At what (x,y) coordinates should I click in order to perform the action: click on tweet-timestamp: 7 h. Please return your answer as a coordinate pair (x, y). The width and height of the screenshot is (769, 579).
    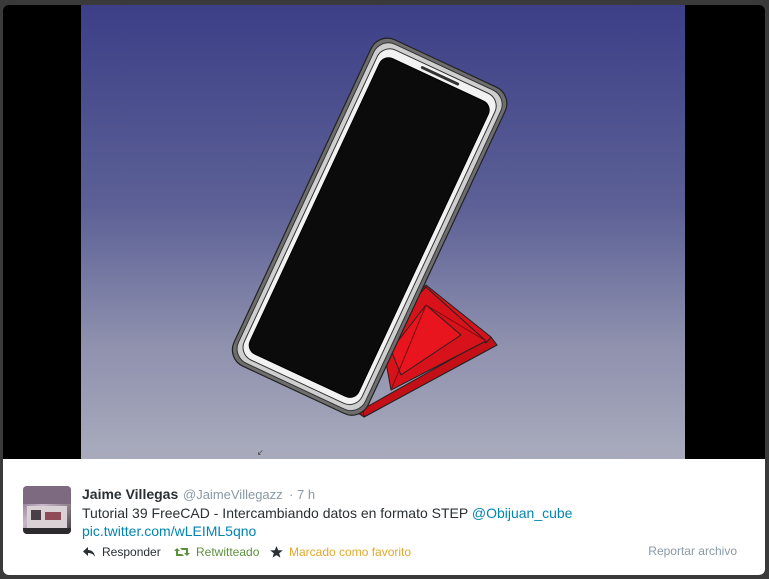
    Looking at the image, I should click on (306, 494).